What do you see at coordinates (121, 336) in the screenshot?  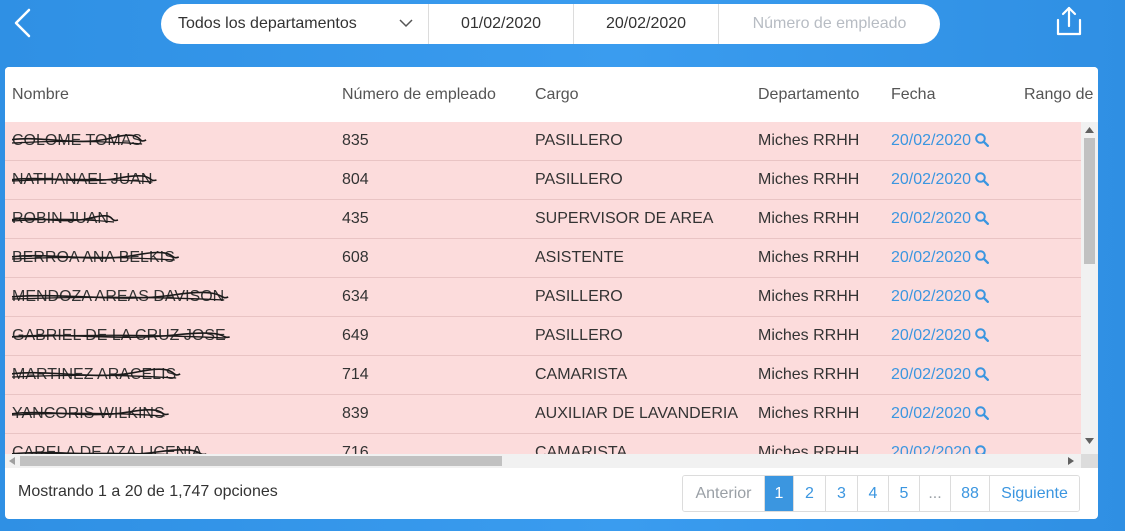 I see `employee-name: GABRIEL DE LA CRUZ JOSE` at bounding box center [121, 336].